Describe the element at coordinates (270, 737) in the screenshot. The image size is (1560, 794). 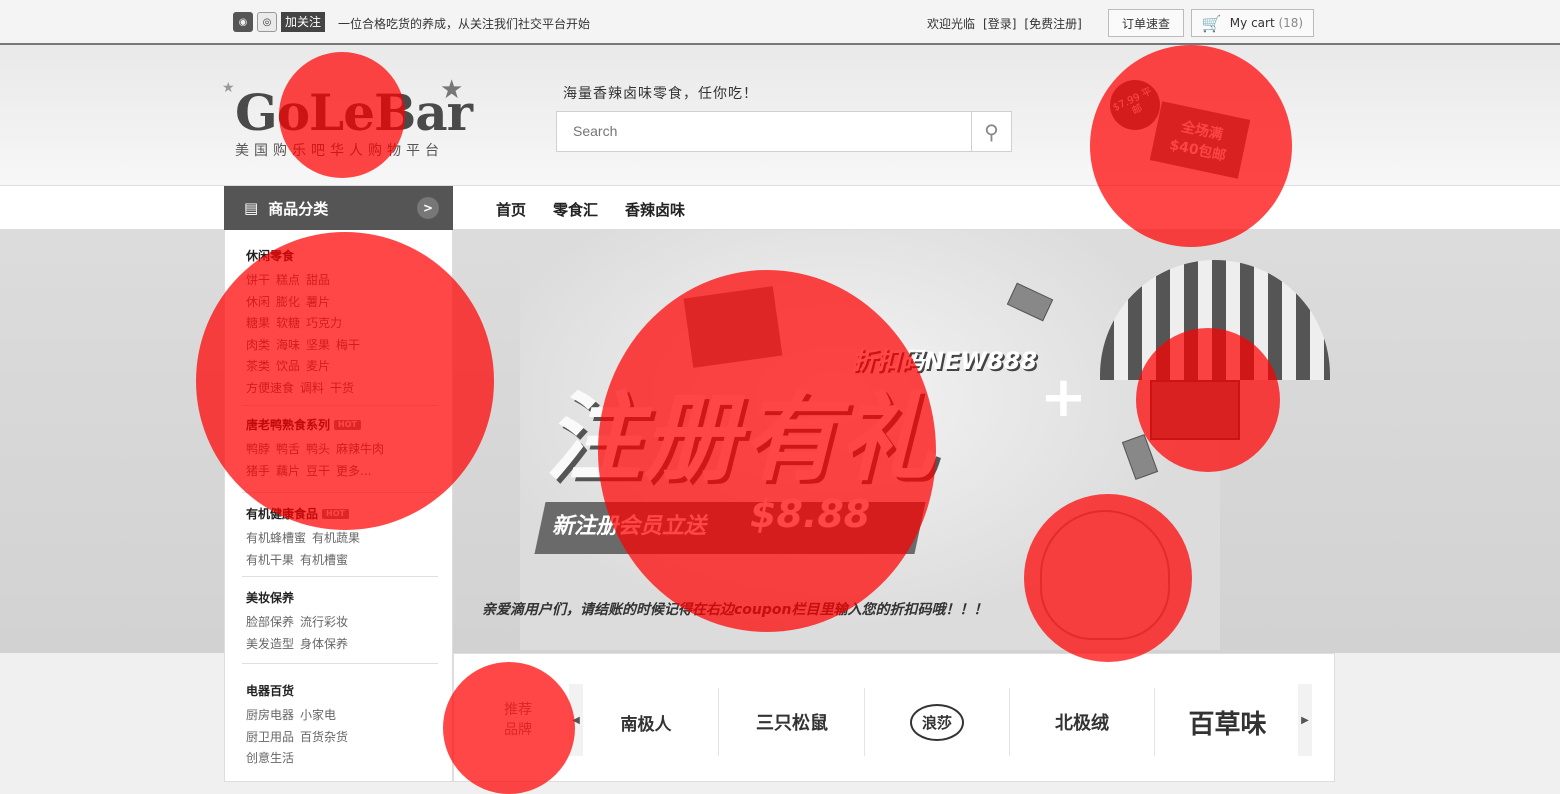
I see `category-link: 厨卫用品` at that location.